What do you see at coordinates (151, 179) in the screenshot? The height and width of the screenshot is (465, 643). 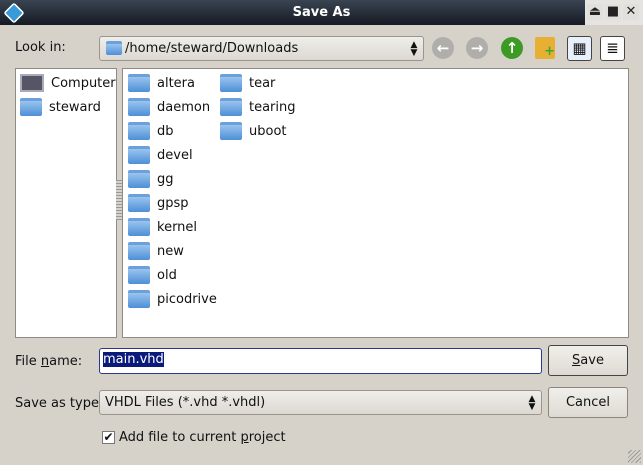 I see `list-item: gg` at bounding box center [151, 179].